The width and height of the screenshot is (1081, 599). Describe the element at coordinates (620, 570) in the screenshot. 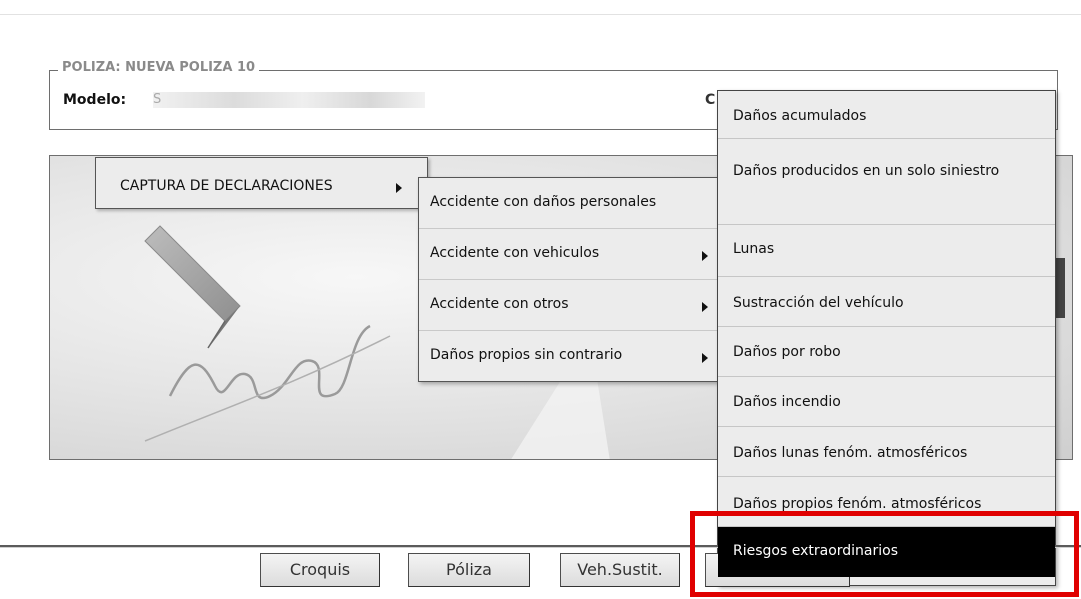

I see `veh-sustit-button: Veh.Sustit.` at that location.